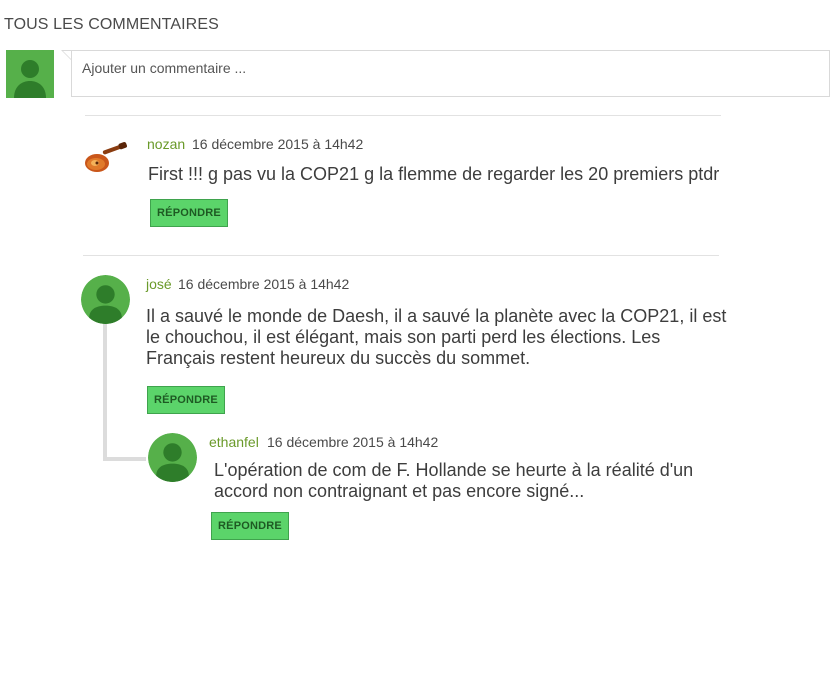  Describe the element at coordinates (234, 442) in the screenshot. I see `reply-author: ethanfel` at that location.